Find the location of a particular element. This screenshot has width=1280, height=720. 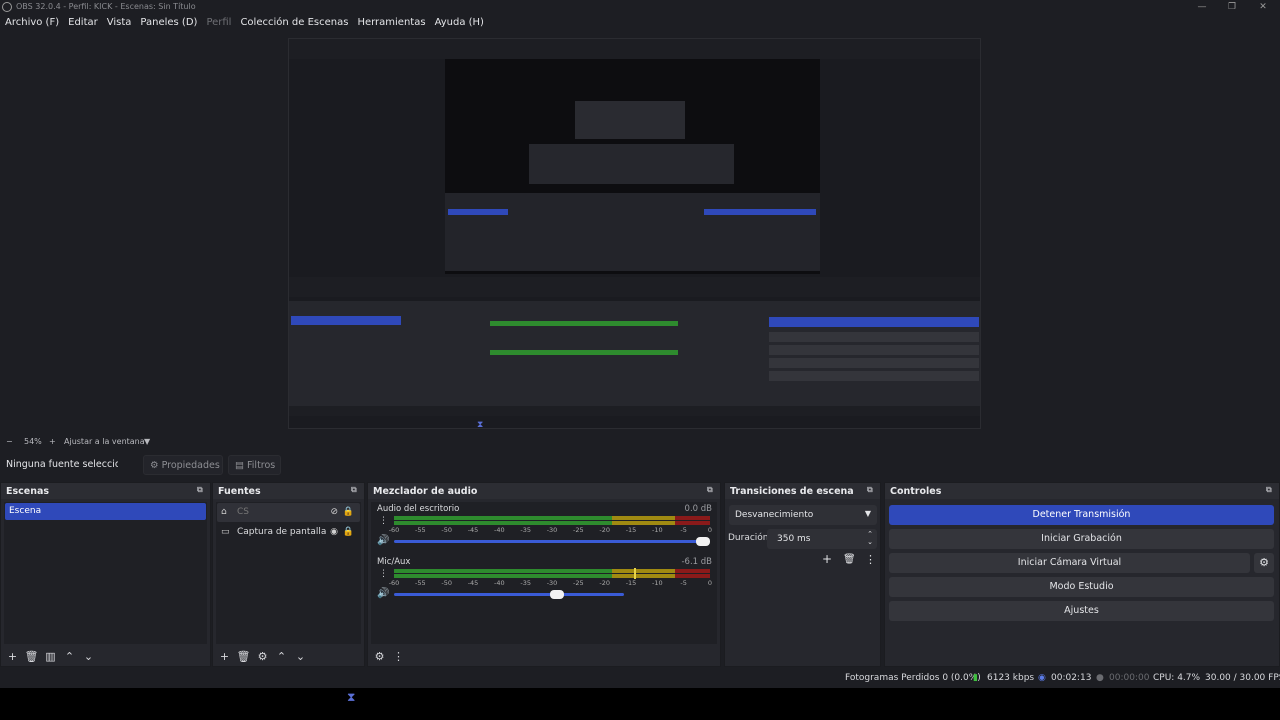

advanced-audio-icon: ⚙ is located at coordinates (379, 656).